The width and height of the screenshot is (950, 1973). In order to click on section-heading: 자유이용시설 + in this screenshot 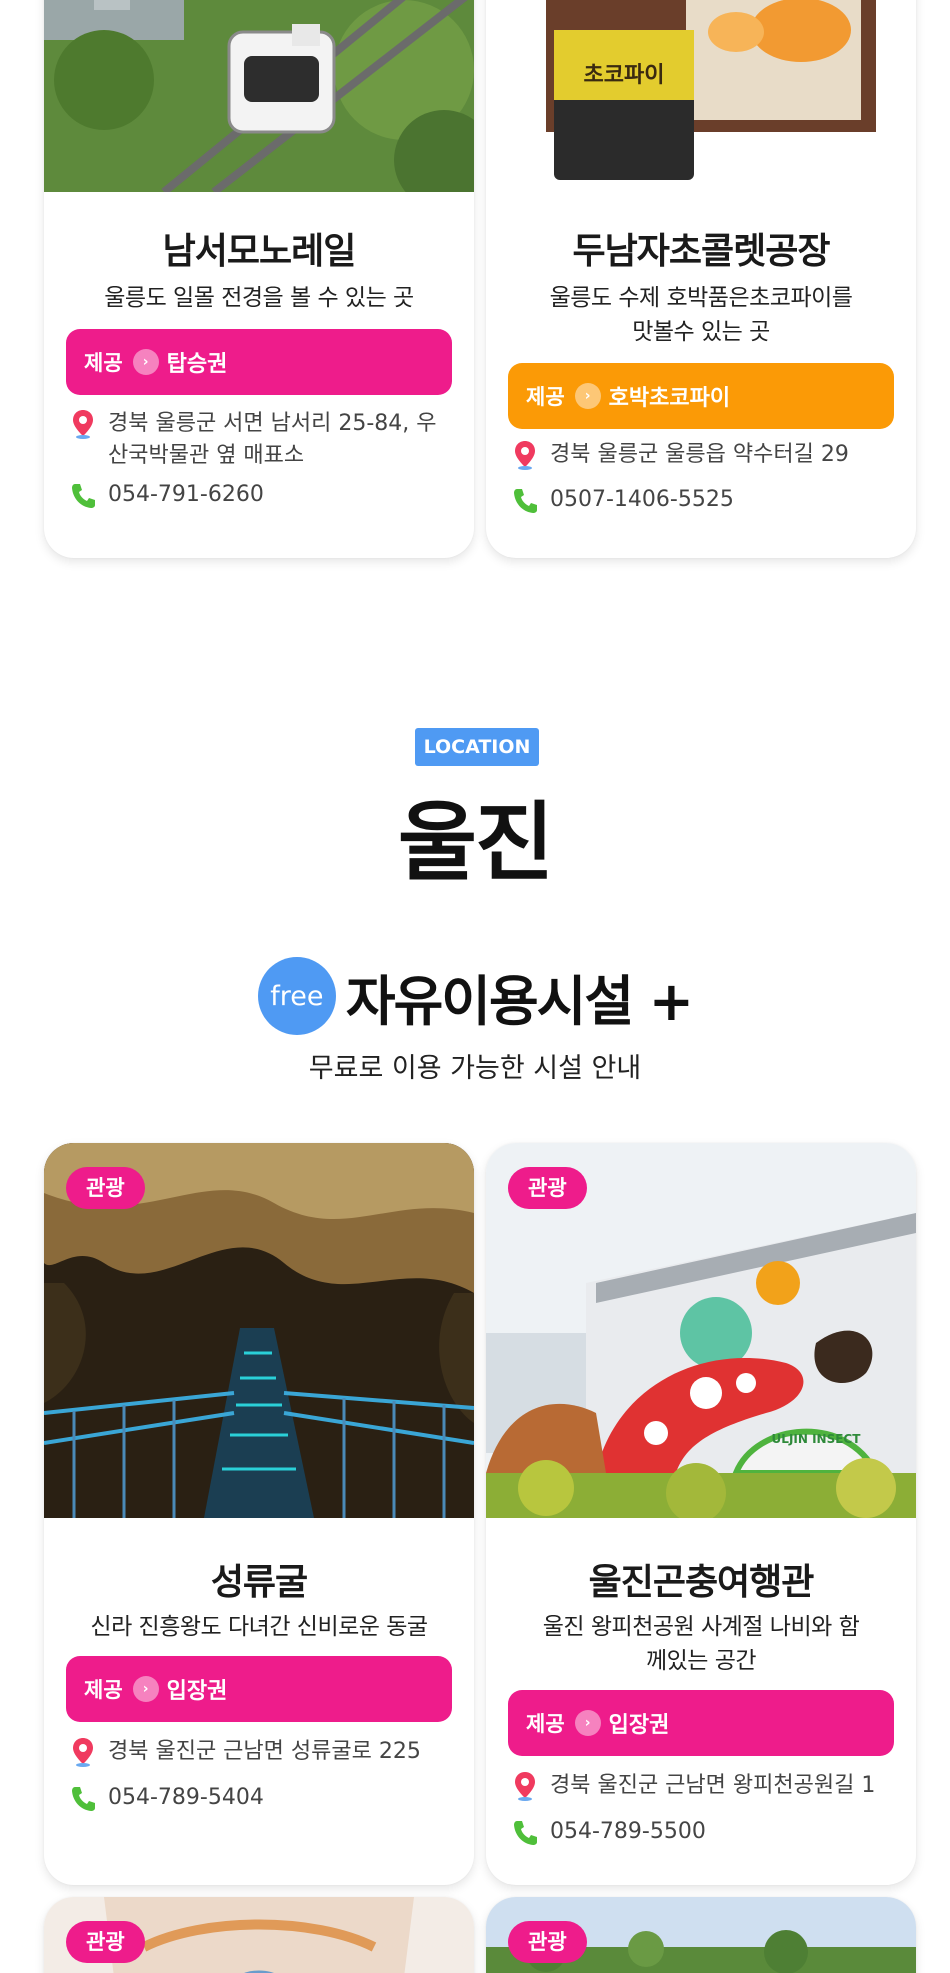, I will do `click(519, 1001)`.